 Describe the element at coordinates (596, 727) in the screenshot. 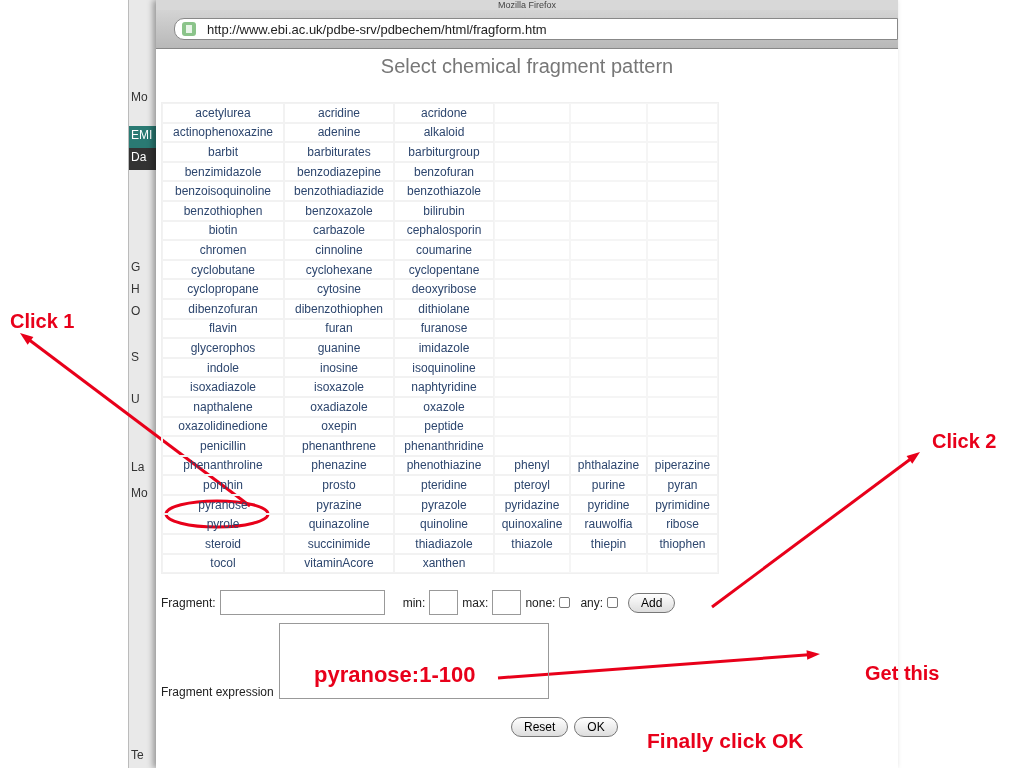

I see `ok-button: OK` at that location.